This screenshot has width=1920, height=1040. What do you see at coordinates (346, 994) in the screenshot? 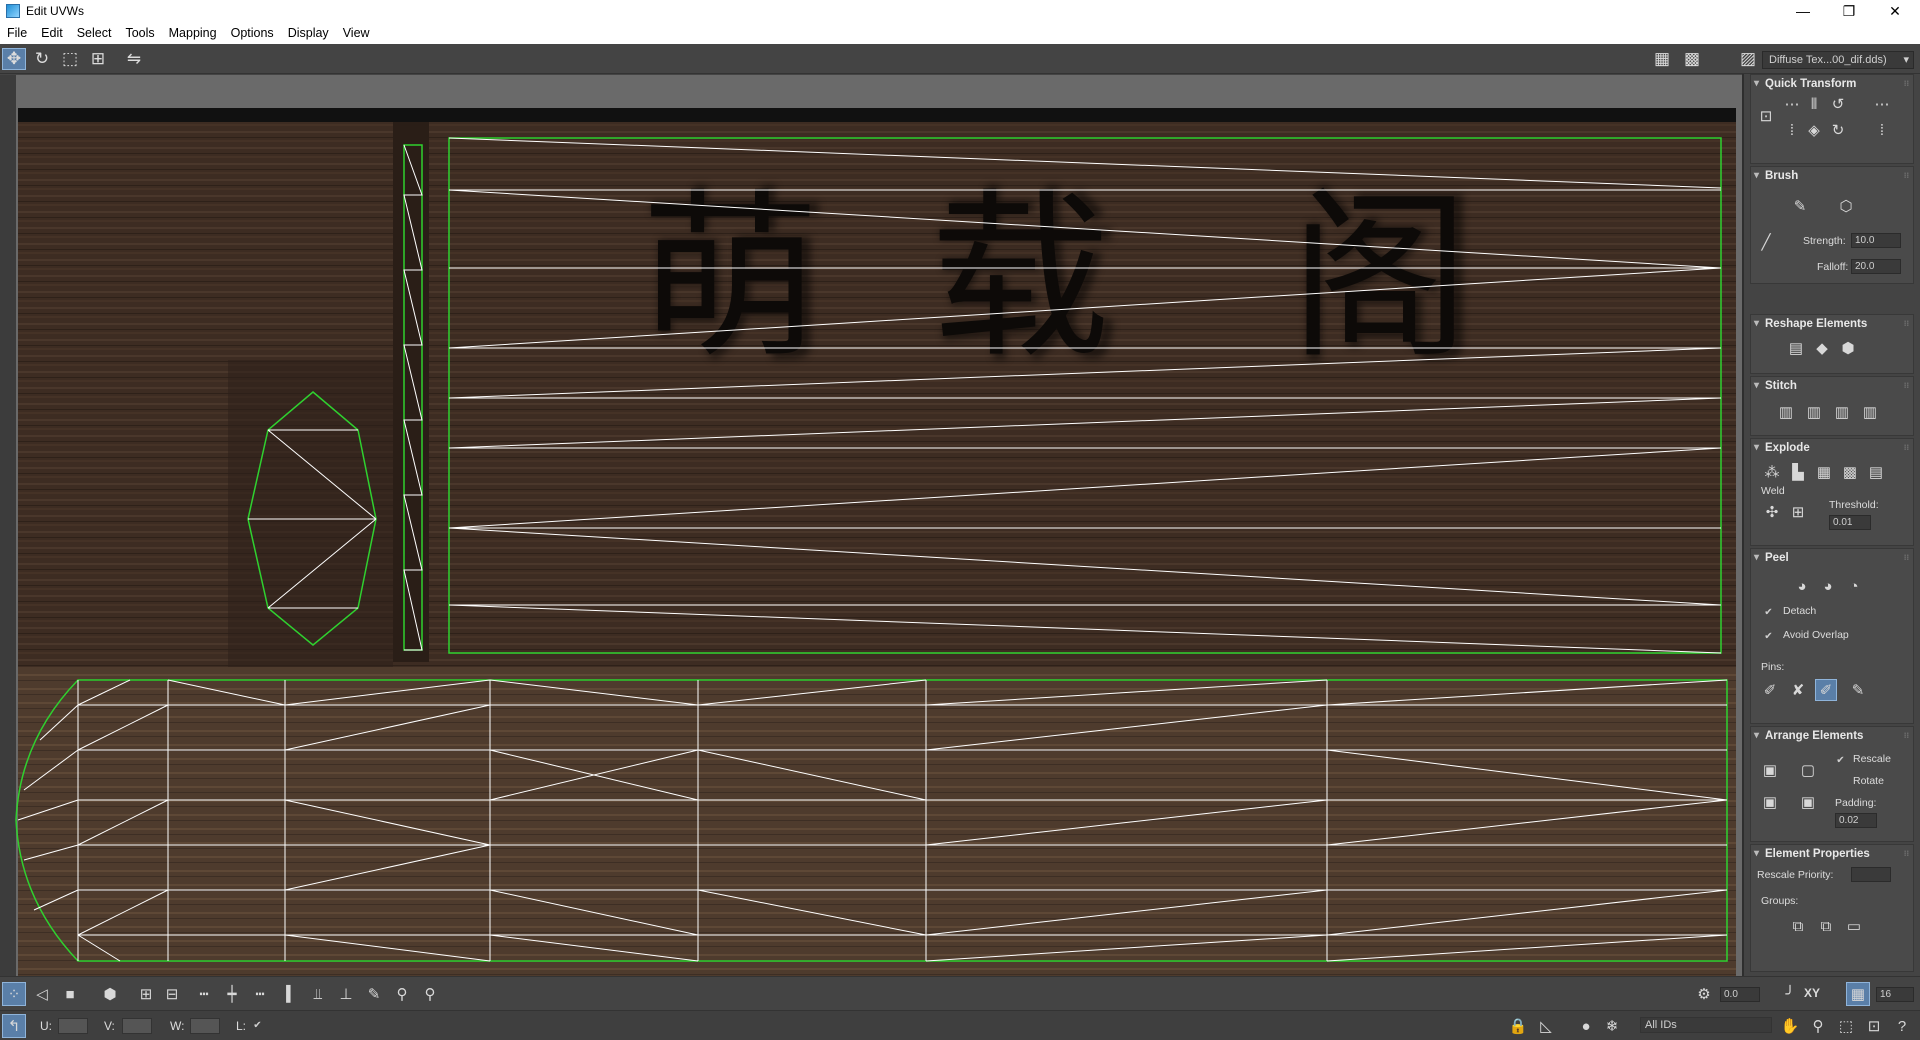
I see `shrink-loop-icon: ⊥` at bounding box center [346, 994].